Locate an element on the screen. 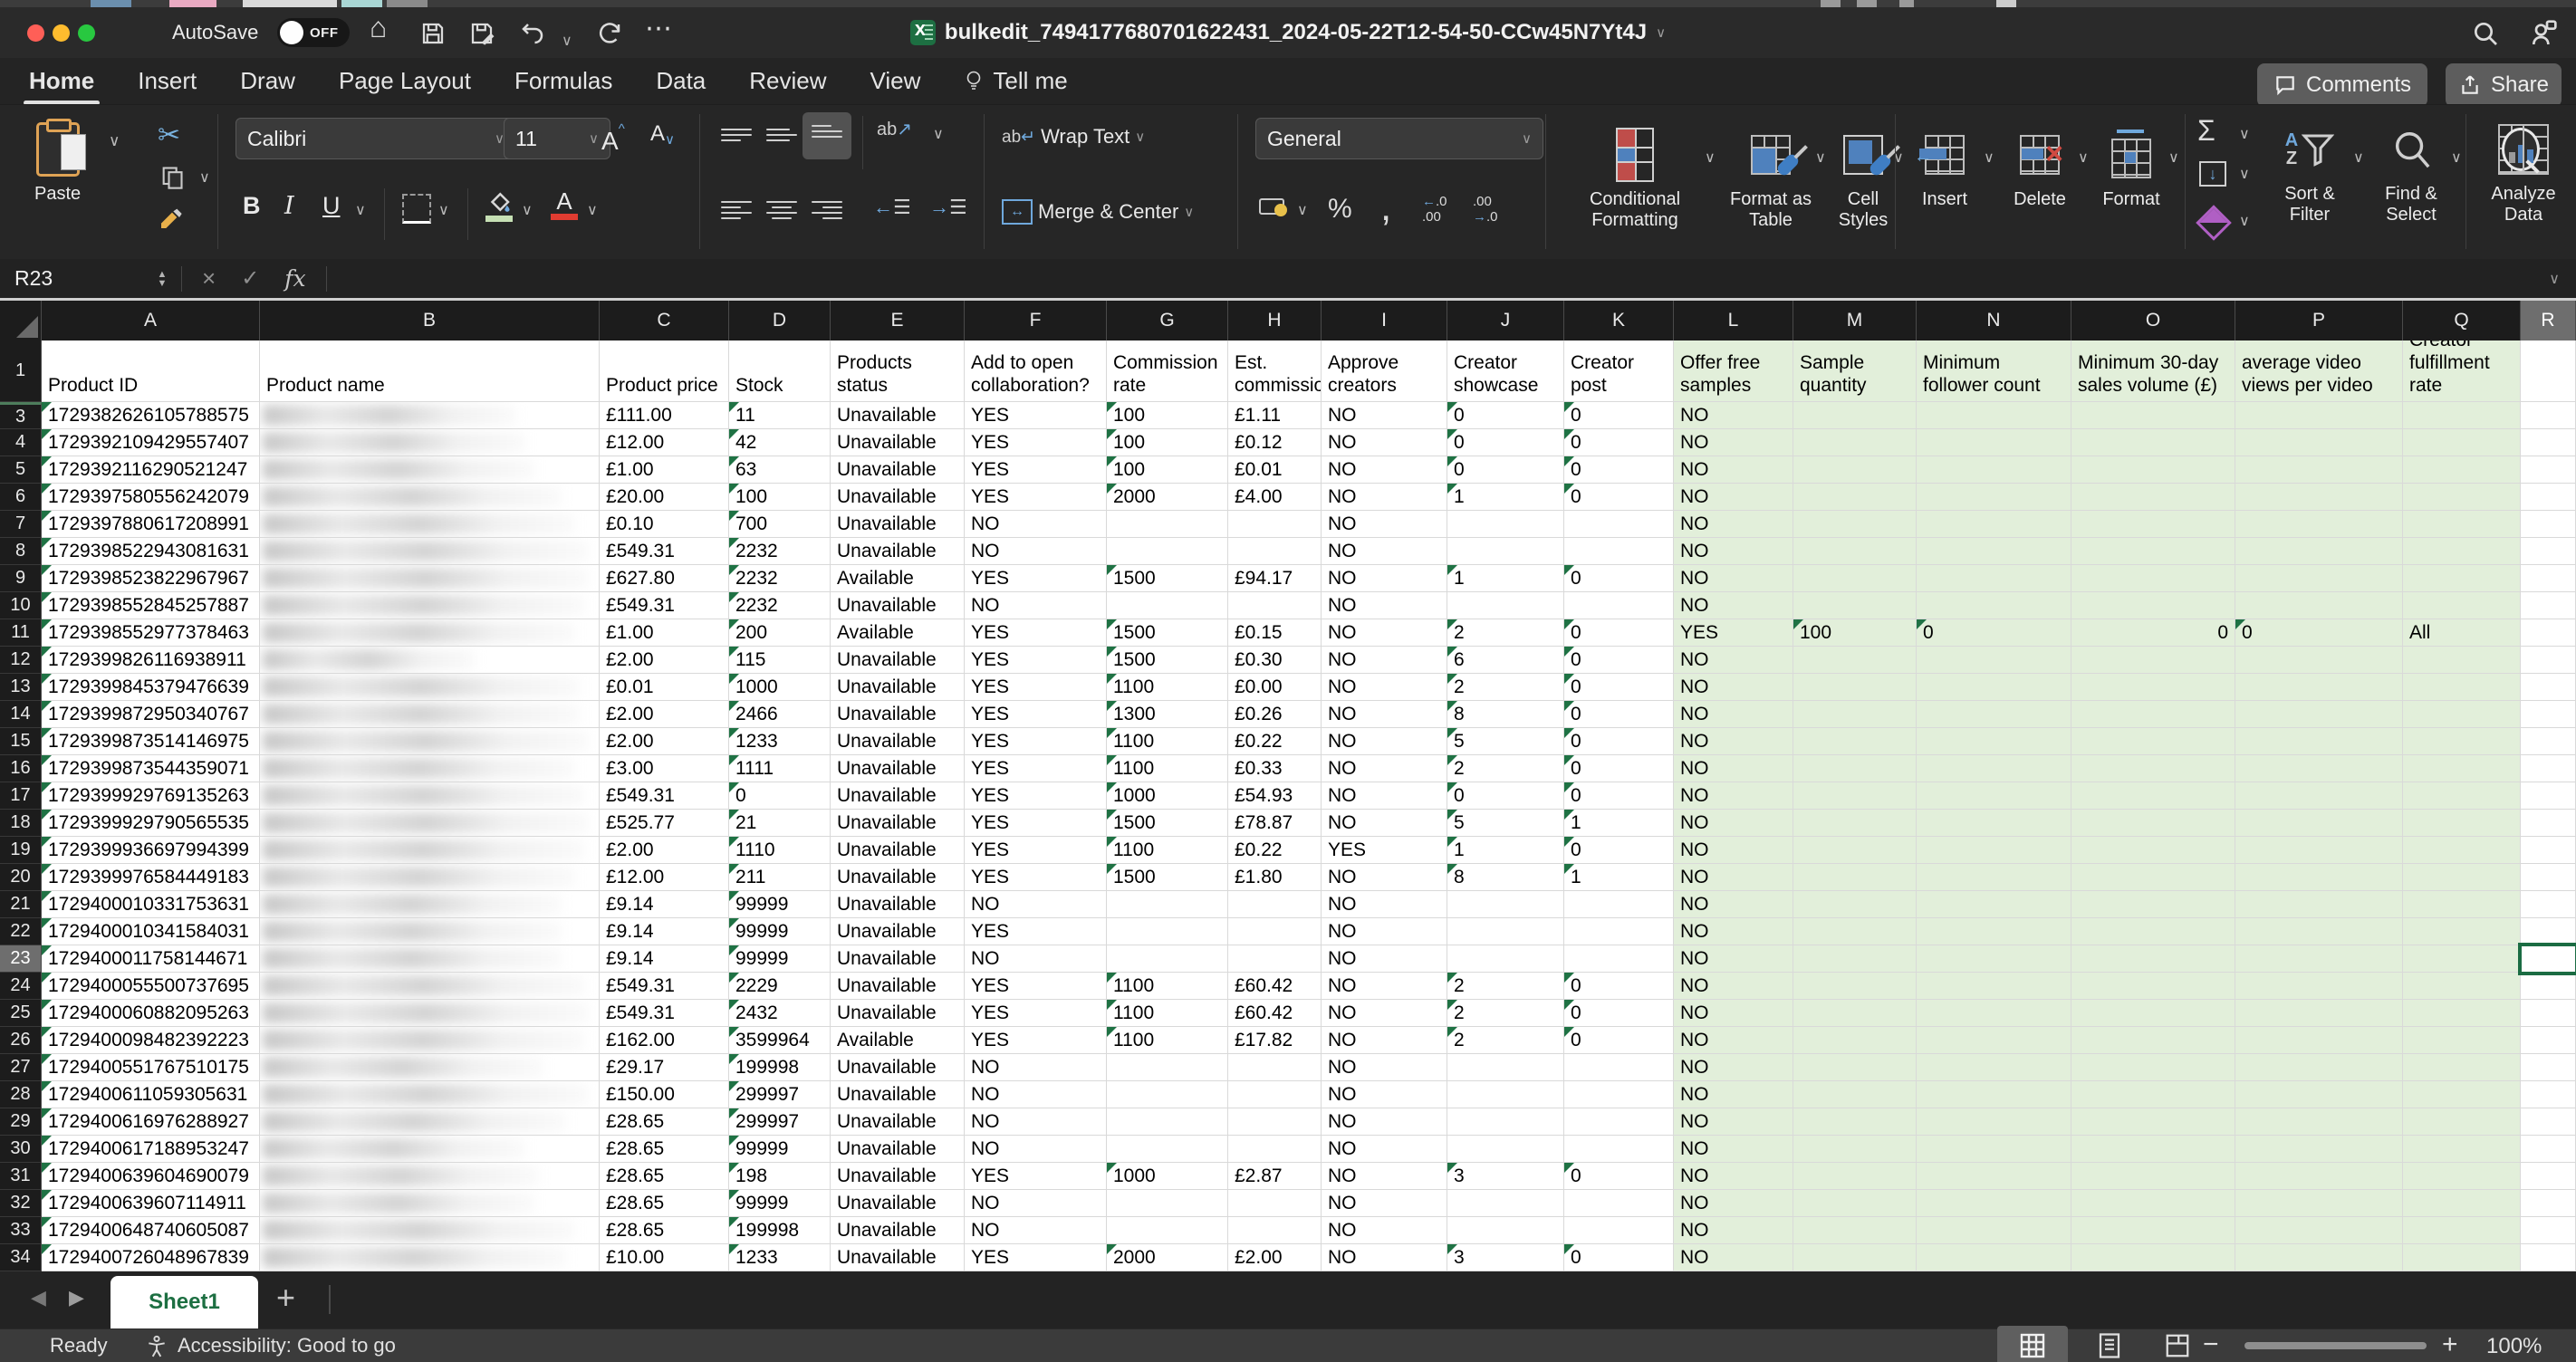 Image resolution: width=2576 pixels, height=1362 pixels. cell-G28 is located at coordinates (1167, 1094).